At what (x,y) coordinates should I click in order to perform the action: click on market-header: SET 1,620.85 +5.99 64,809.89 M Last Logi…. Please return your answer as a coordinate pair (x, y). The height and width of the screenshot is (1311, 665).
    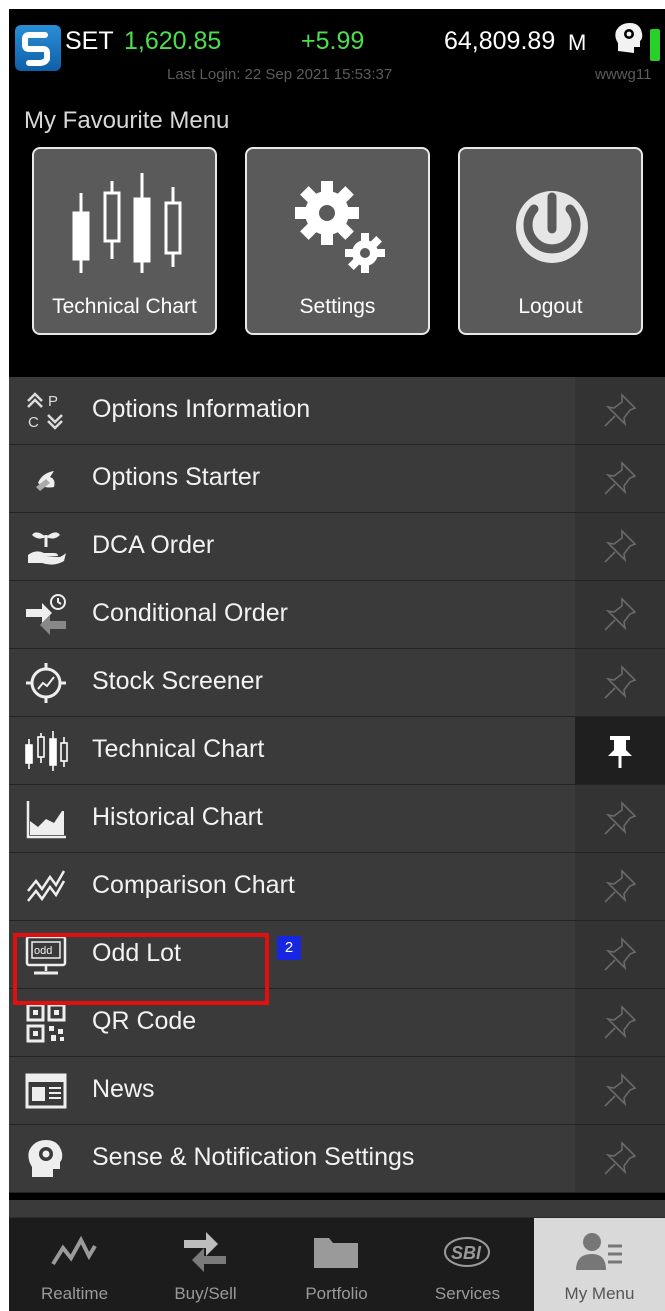
    Looking at the image, I should click on (337, 48).